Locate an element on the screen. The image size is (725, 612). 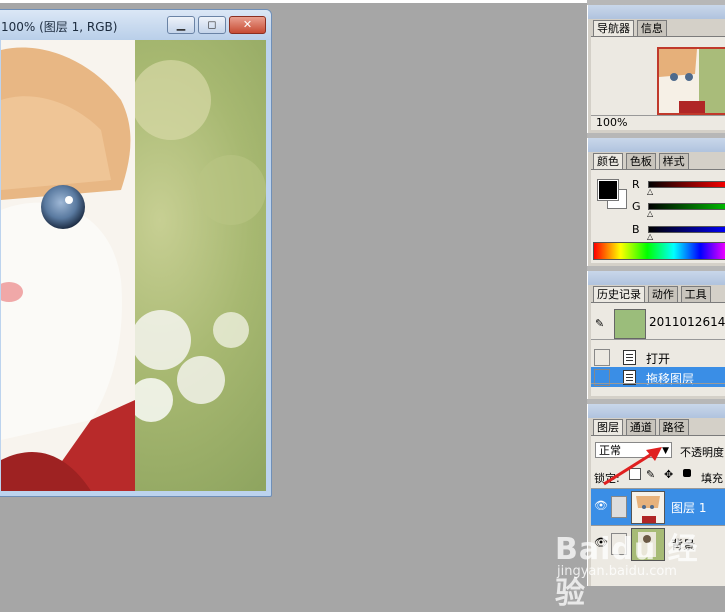
document-title: 100% (图层 1, RGB) is located at coordinates (59, 27).